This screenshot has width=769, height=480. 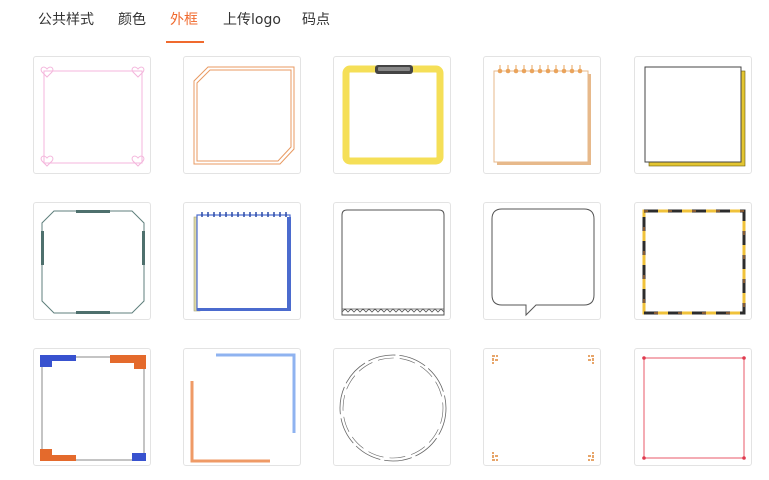 I want to click on red-thin-dot-corner-frame-icon, so click(x=694, y=408).